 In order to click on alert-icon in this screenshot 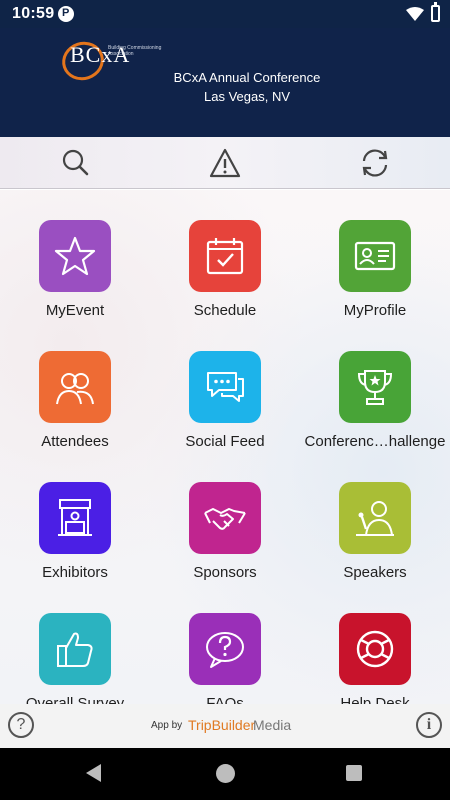, I will do `click(225, 163)`.